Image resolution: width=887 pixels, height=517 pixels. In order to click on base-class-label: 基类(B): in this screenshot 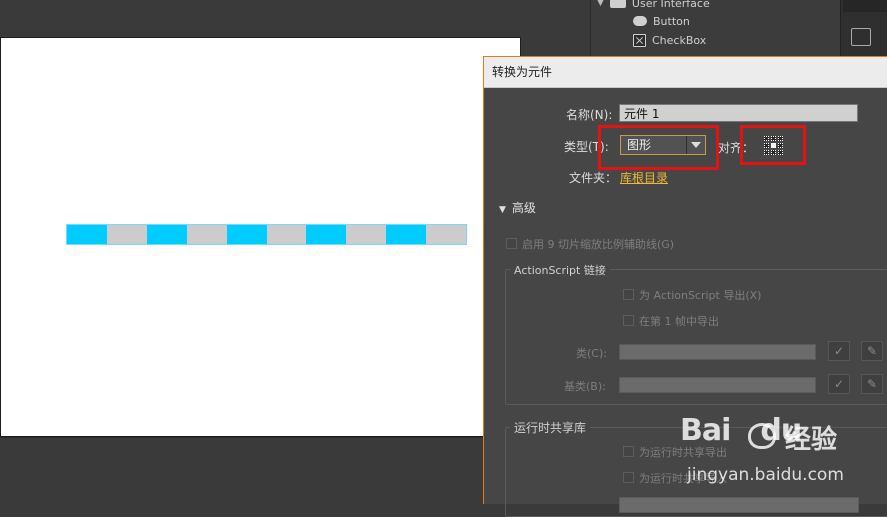, I will do `click(585, 386)`.